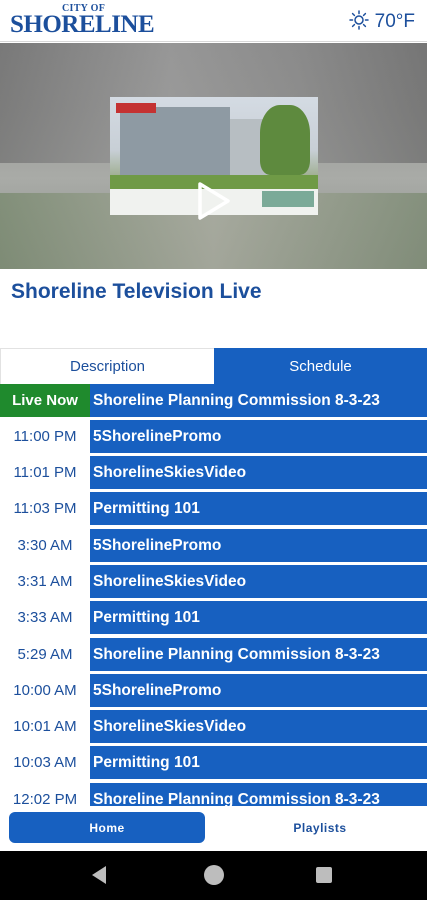 The width and height of the screenshot is (427, 900). Describe the element at coordinates (213, 828) in the screenshot. I see `bottom-navigation: Home Playlists` at that location.